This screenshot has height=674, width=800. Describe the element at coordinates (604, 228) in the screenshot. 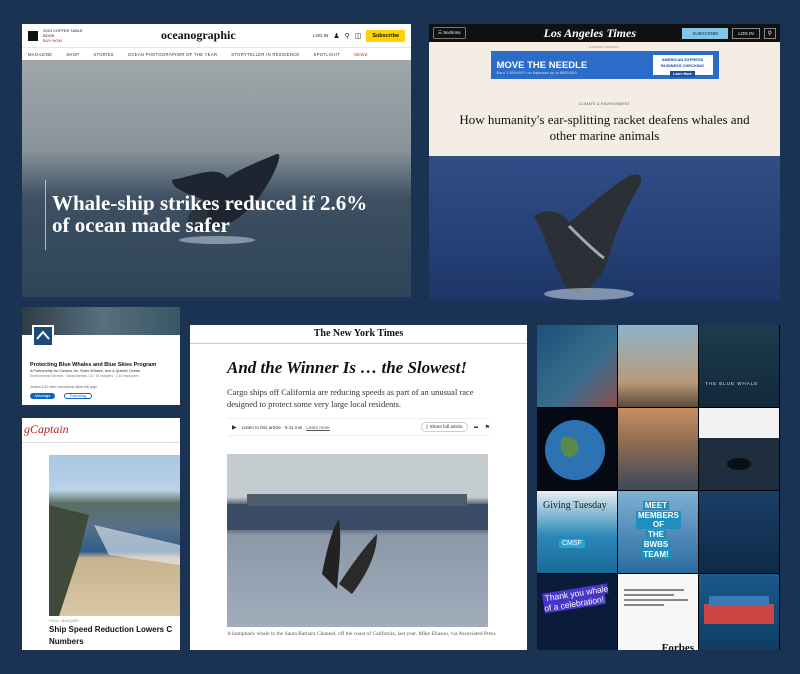

I see `hero-image-breaching-whale` at that location.